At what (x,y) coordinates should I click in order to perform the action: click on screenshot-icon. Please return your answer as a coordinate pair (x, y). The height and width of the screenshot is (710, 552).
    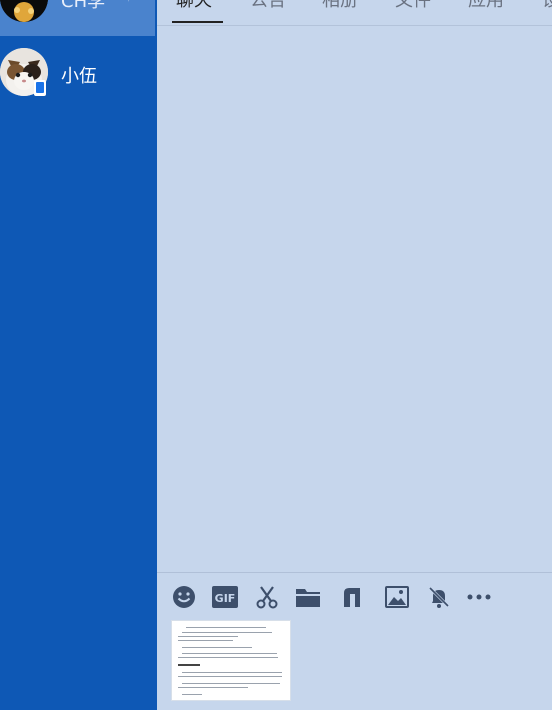
    Looking at the image, I should click on (352, 597).